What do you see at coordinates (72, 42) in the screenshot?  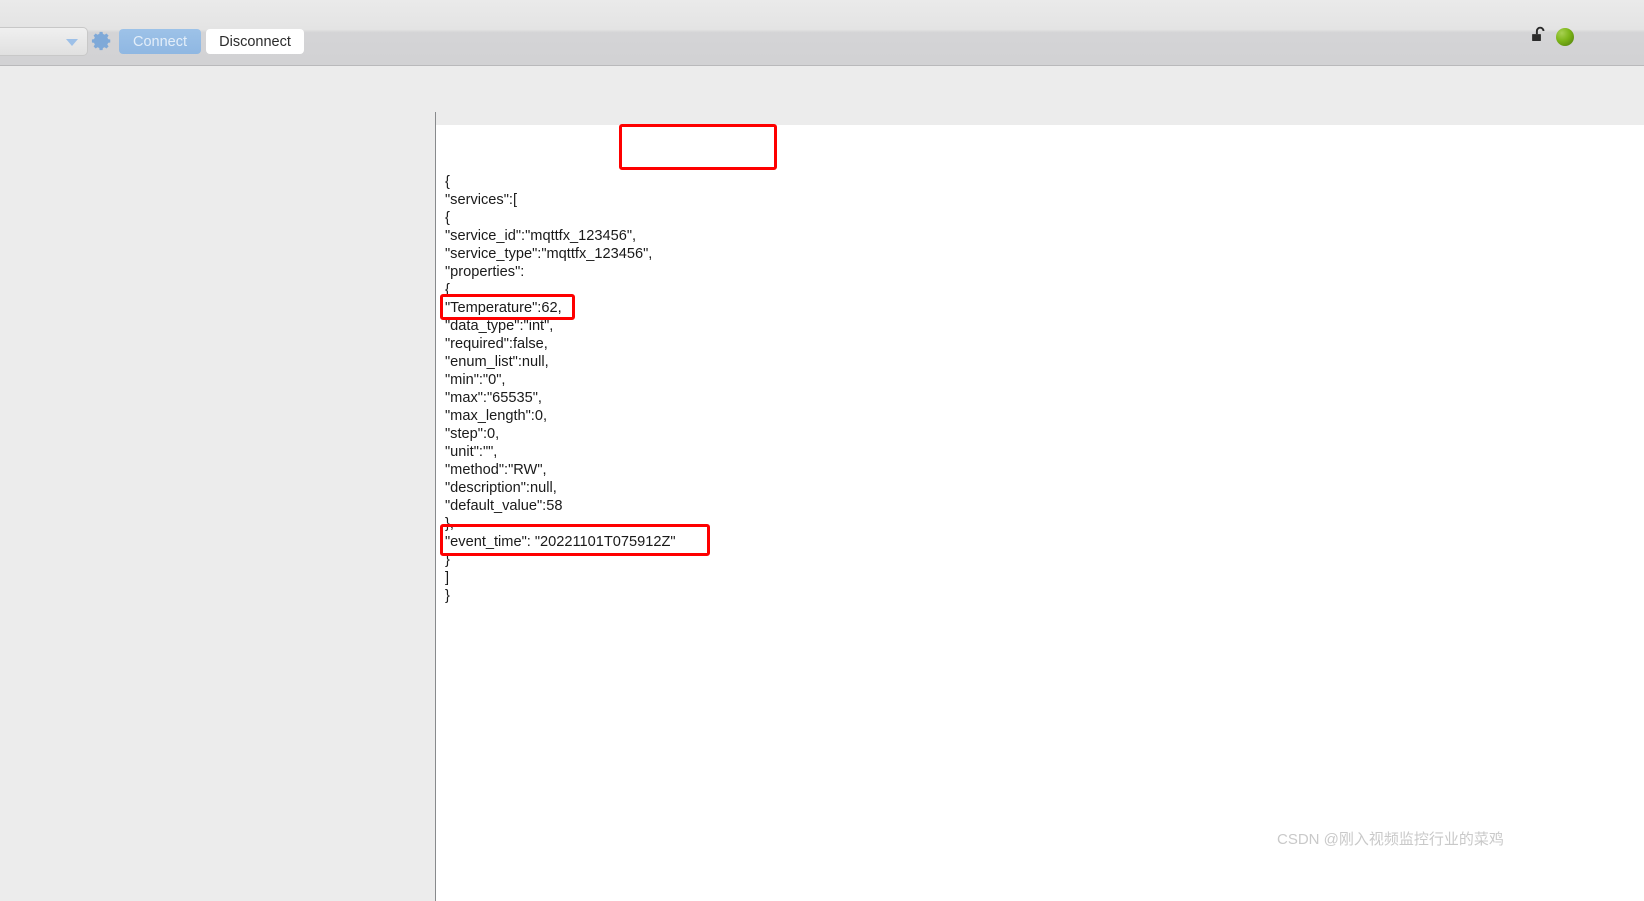 I see `chevron-down-icon` at bounding box center [72, 42].